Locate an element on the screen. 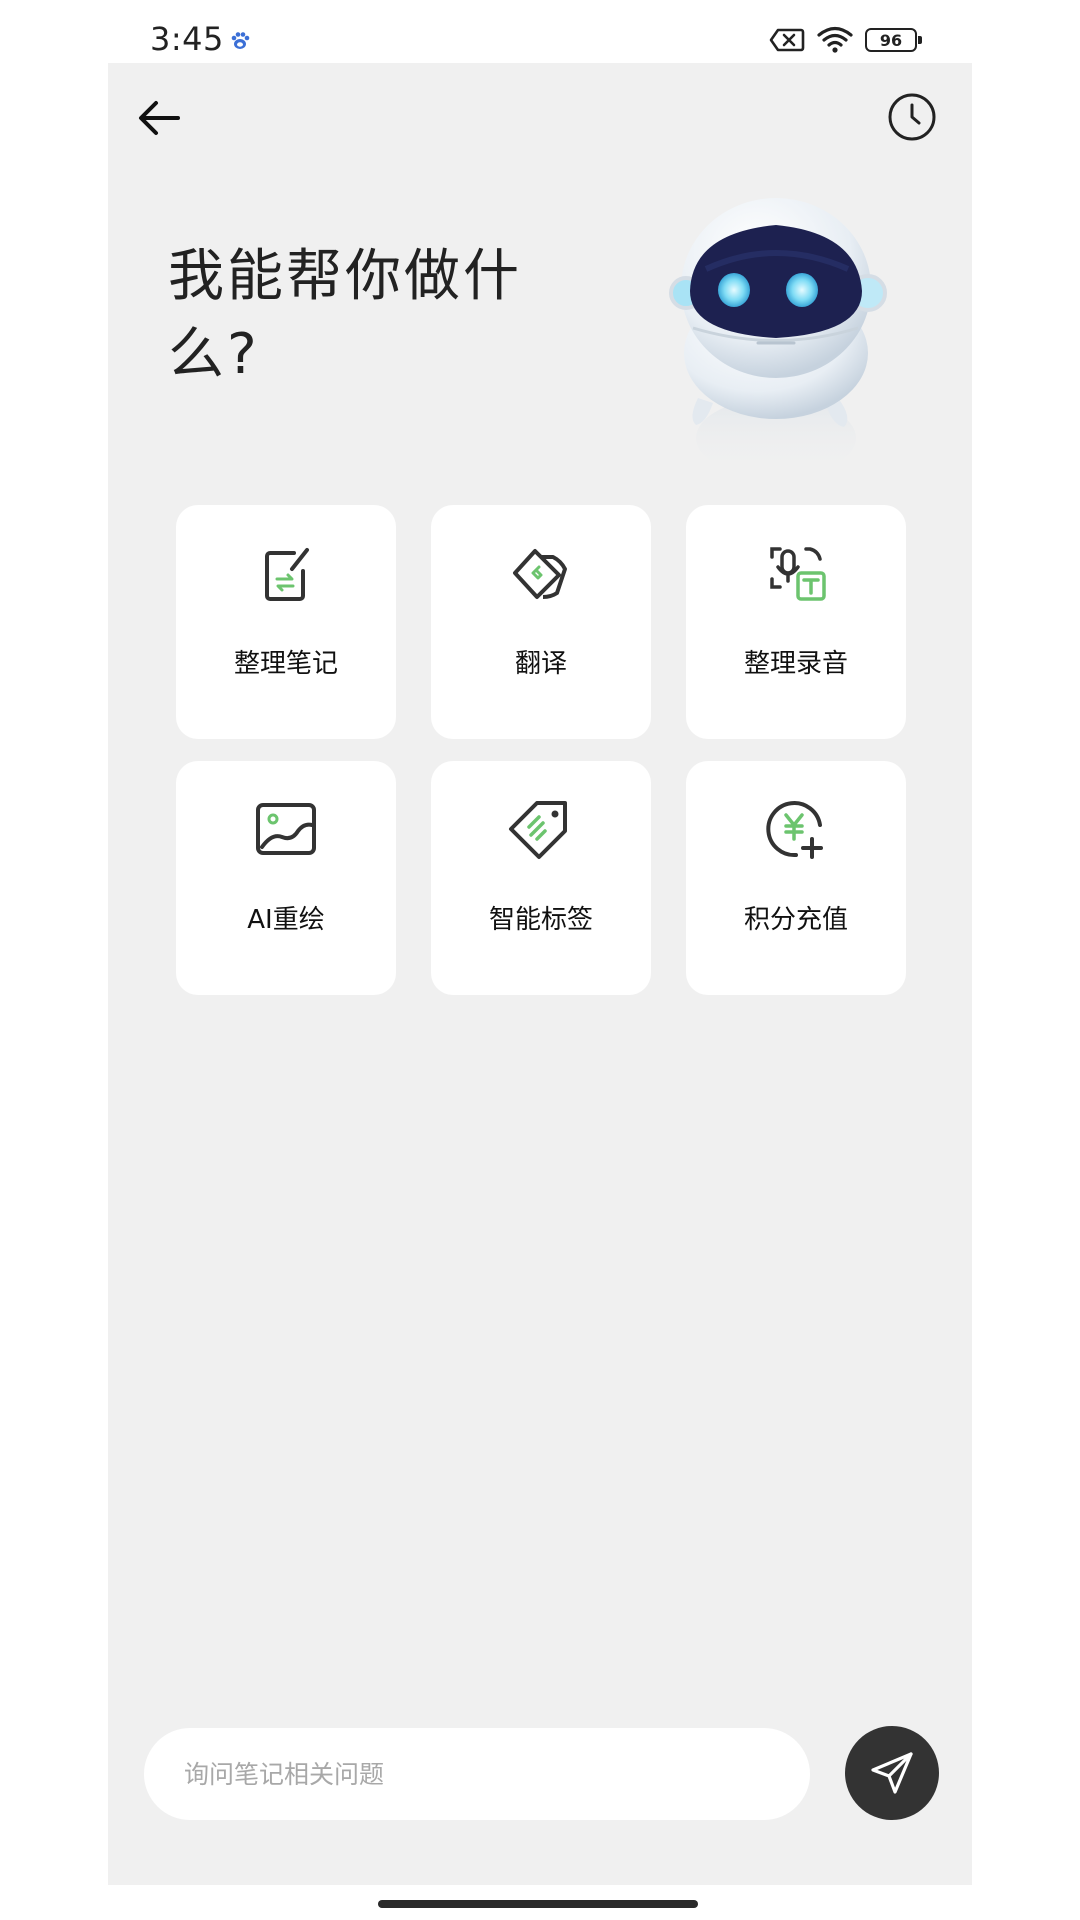 This screenshot has width=1080, height=1920. status-bar: 3:45 96 is located at coordinates (540, 31).